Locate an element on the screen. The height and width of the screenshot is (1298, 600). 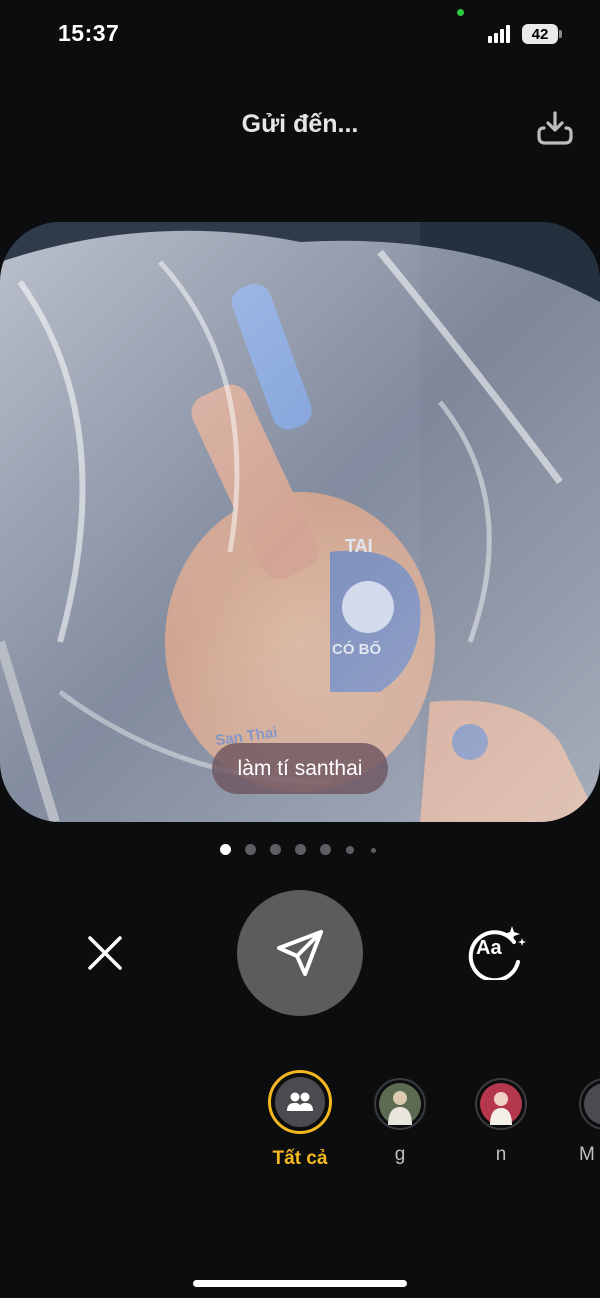
download-button is located at coordinates (555, 127).